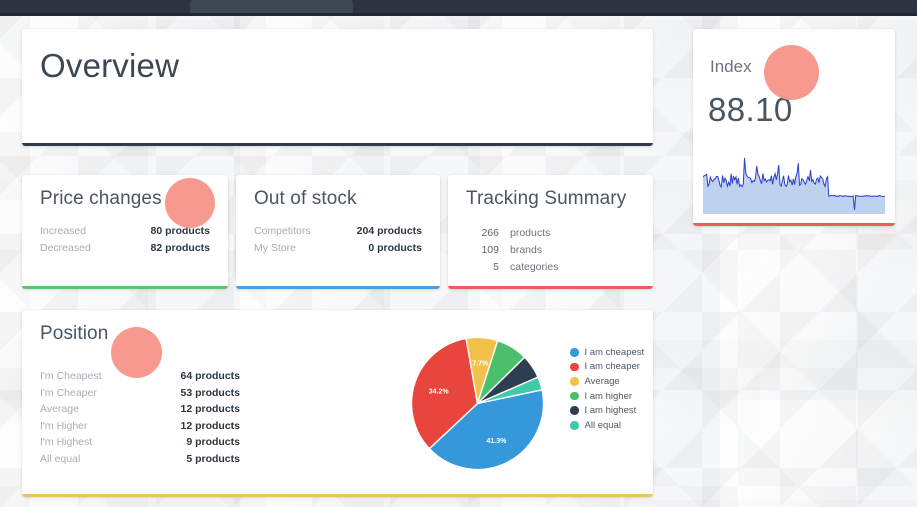 This screenshot has height=507, width=917. I want to click on position-title: Position, so click(74, 333).